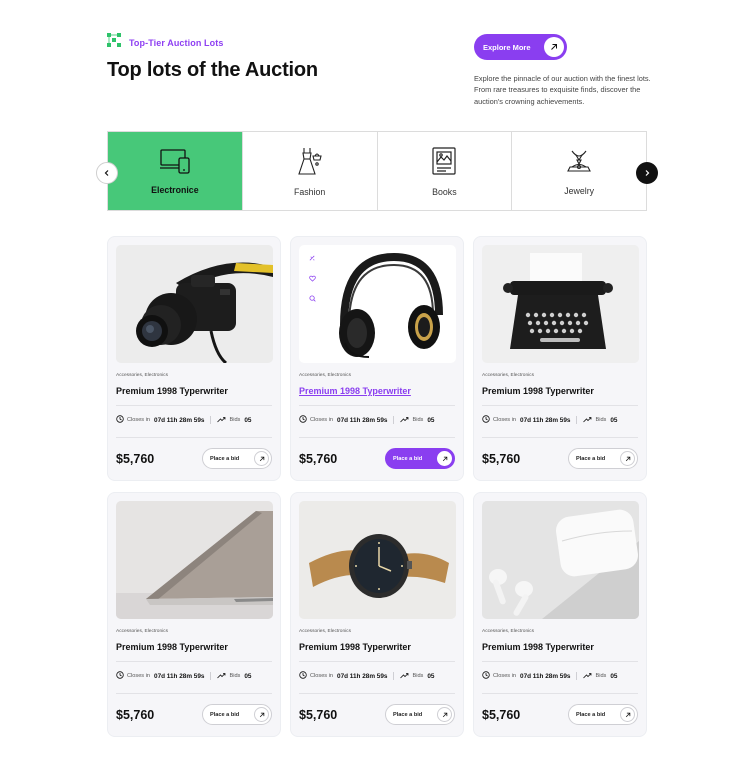  I want to click on category-tab-fashion: Fashion, so click(310, 171).